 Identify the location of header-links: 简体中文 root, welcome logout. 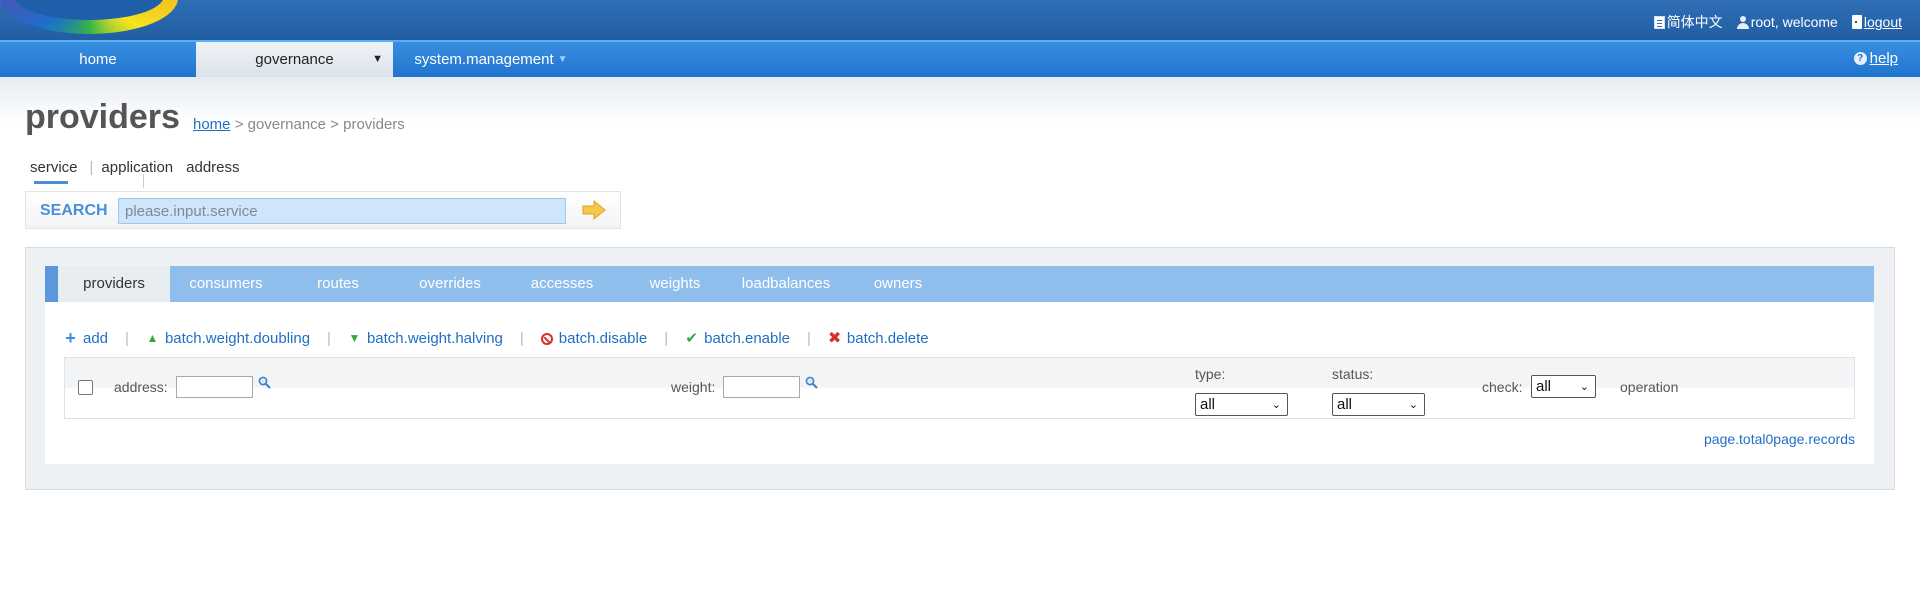
(1777, 22).